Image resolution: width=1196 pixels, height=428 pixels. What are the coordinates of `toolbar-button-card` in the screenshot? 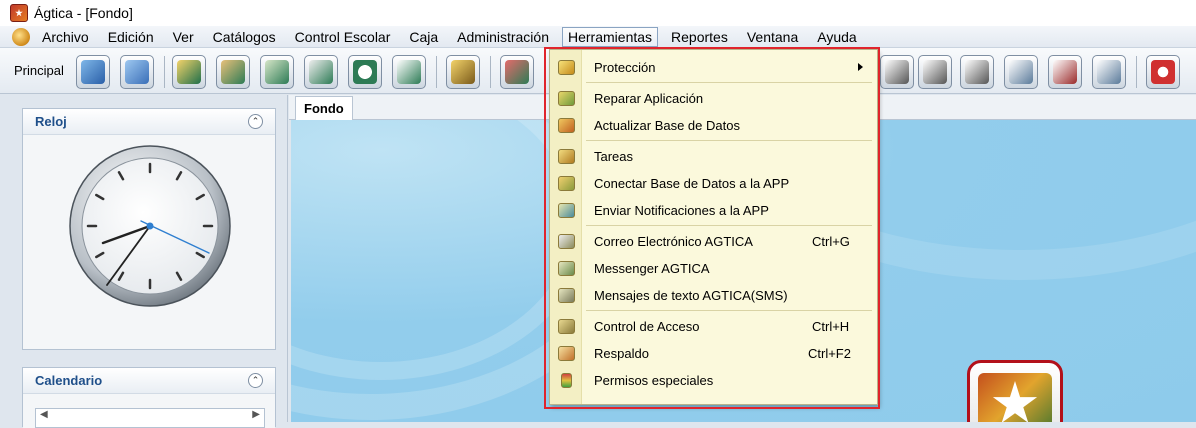 It's located at (321, 72).